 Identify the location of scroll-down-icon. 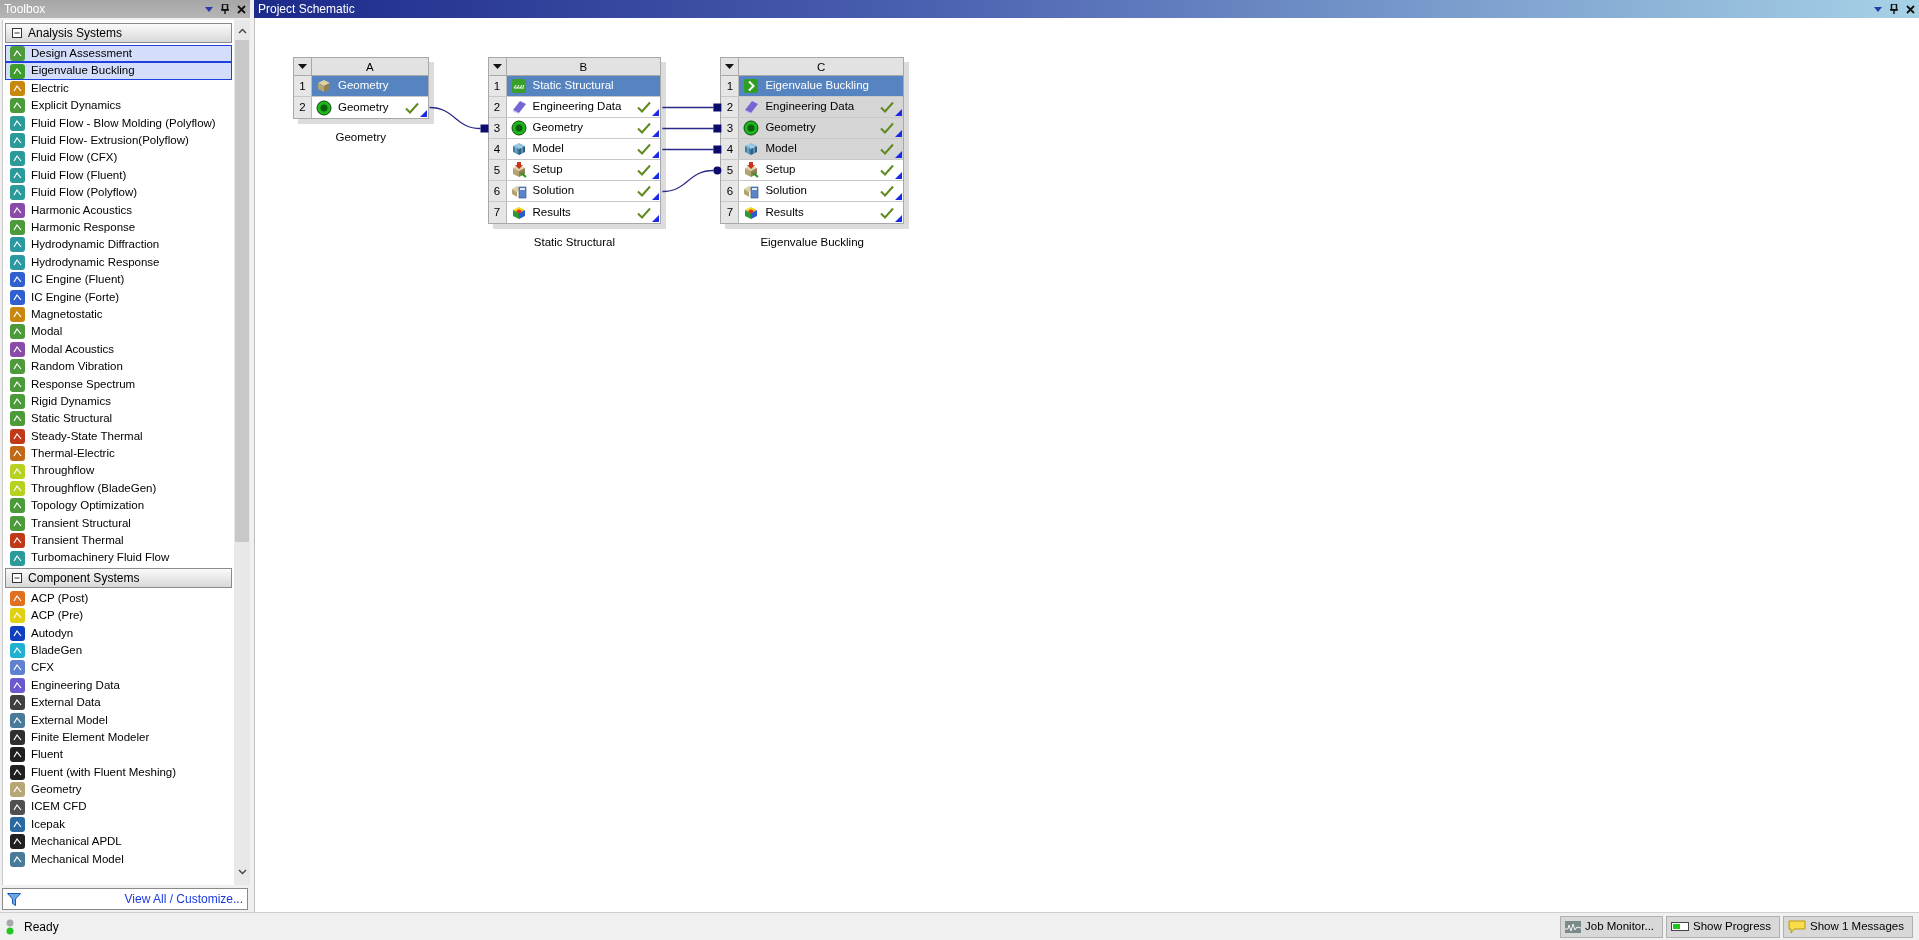
(242, 872).